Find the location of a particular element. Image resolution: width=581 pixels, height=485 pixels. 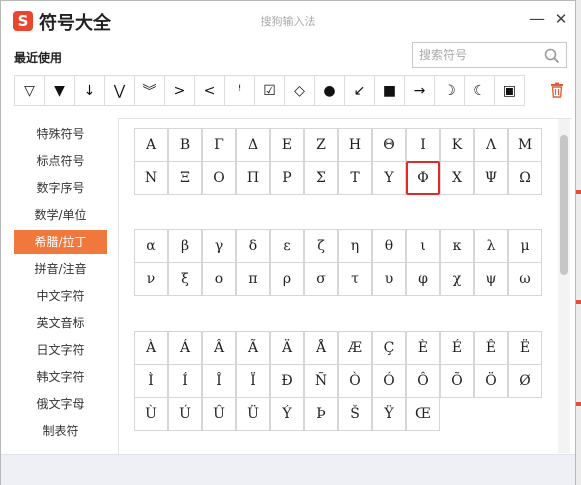

symbol-cell: χ is located at coordinates (457, 279).